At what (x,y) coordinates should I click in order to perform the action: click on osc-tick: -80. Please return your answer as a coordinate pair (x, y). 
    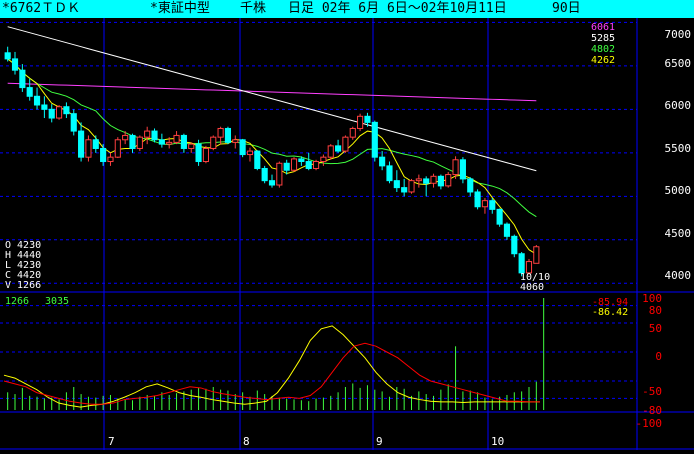
    Looking at the image, I should click on (652, 410).